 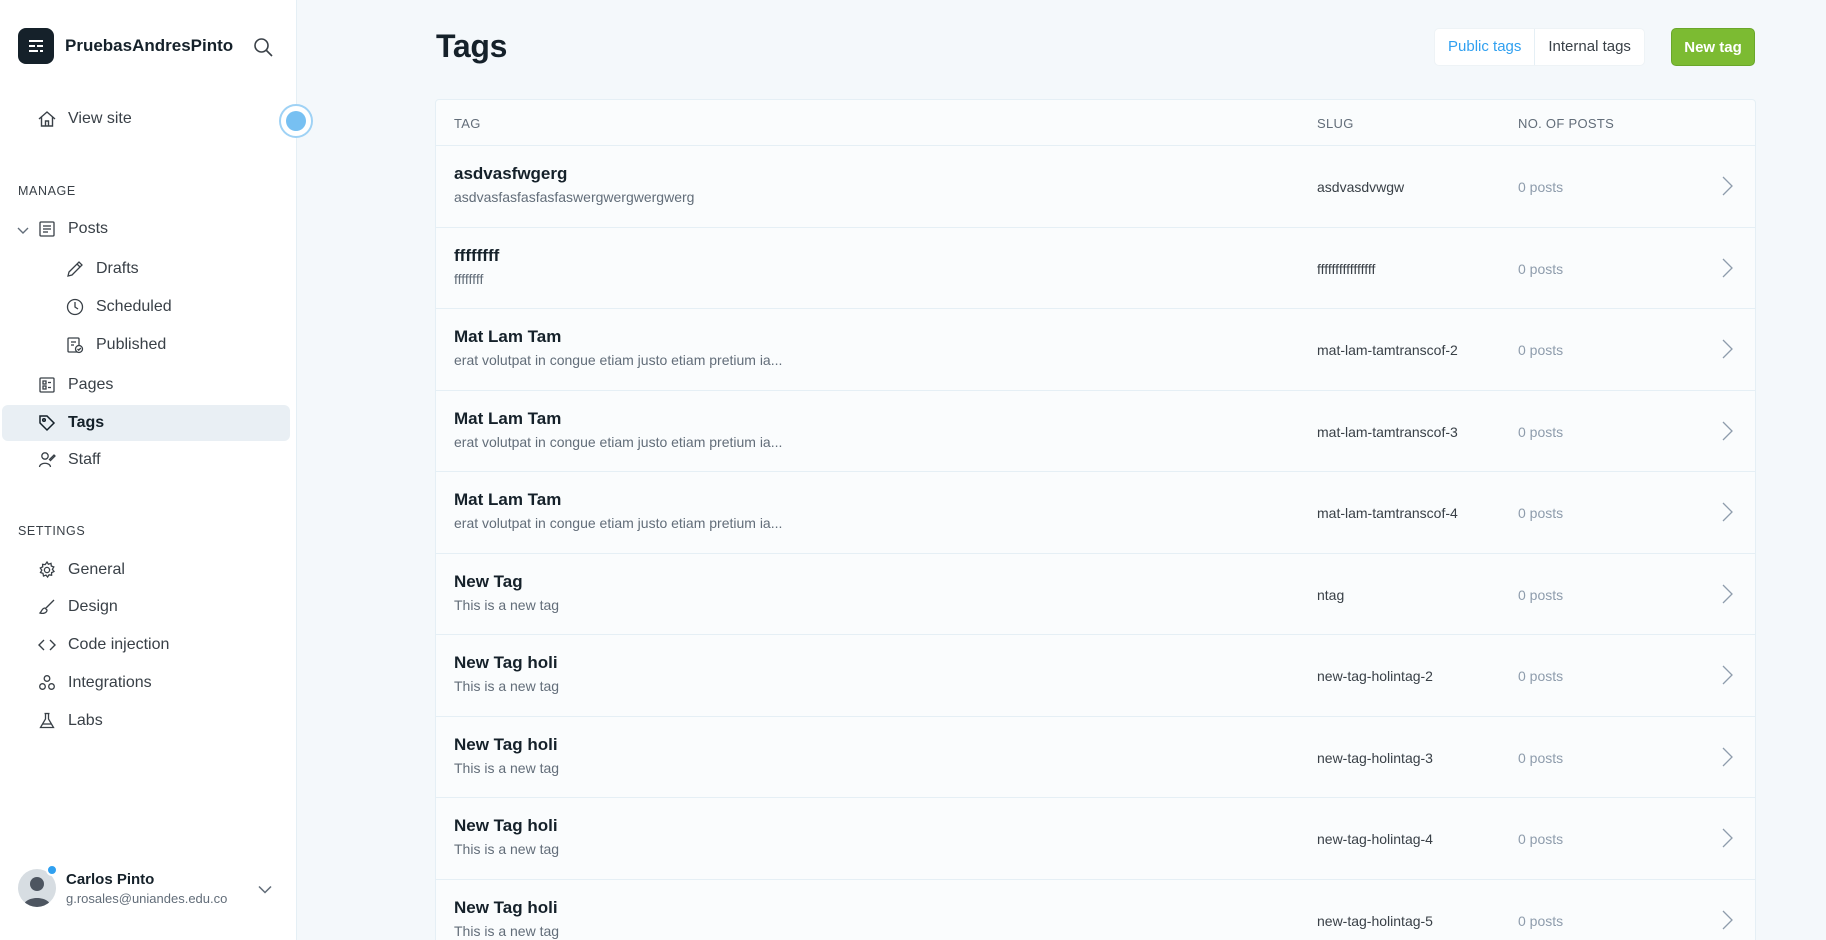 What do you see at coordinates (1713, 47) in the screenshot?
I see `new-tag-button: New tag` at bounding box center [1713, 47].